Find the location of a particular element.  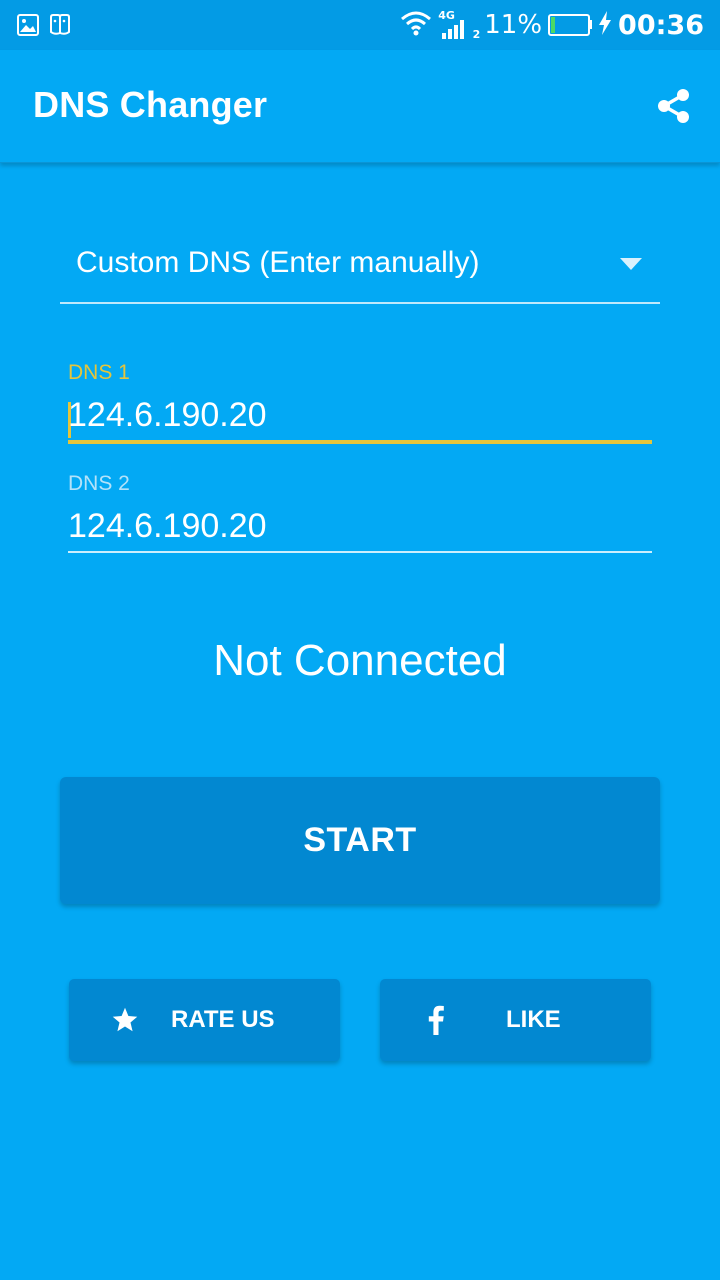

sim-slot-label: 2 is located at coordinates (476, 34).